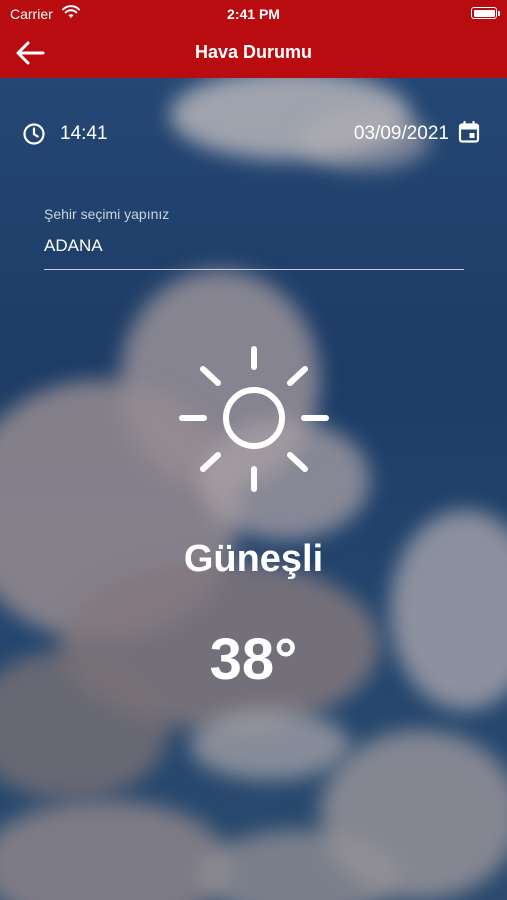  What do you see at coordinates (73, 245) in the screenshot?
I see `city-select-value: ADANA` at bounding box center [73, 245].